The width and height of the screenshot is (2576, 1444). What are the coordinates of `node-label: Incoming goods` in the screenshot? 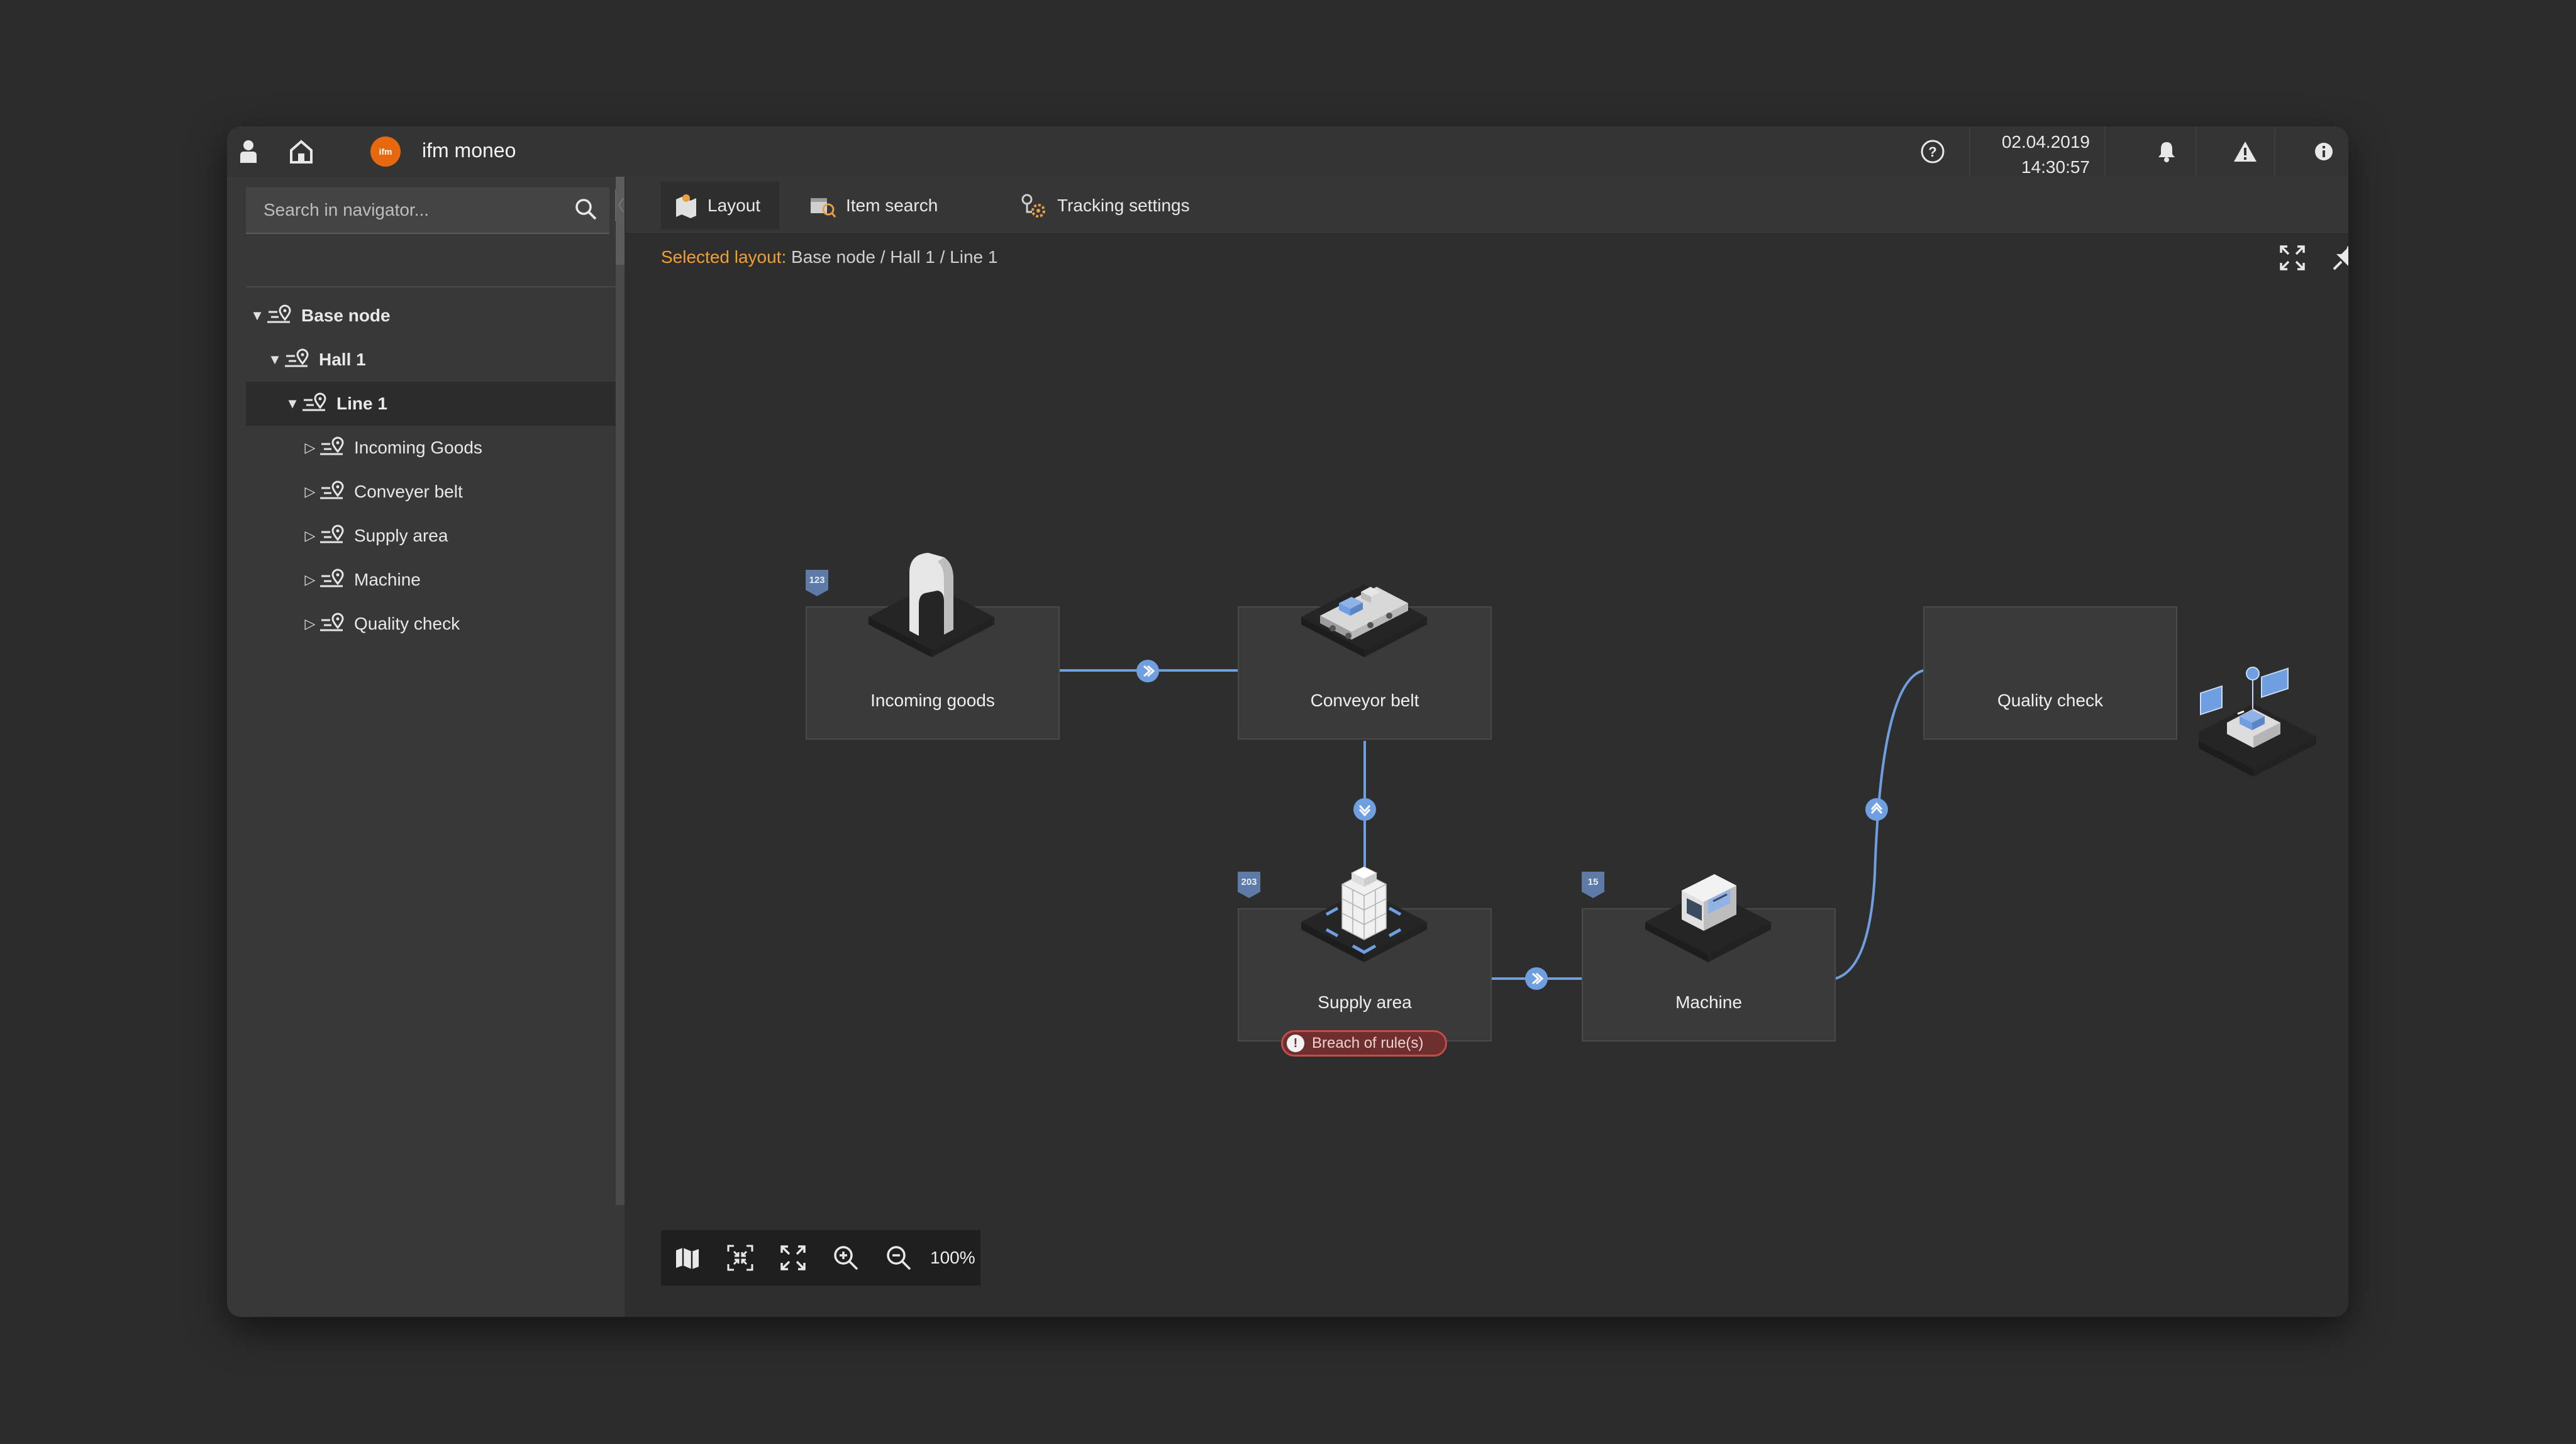 It's located at (932, 700).